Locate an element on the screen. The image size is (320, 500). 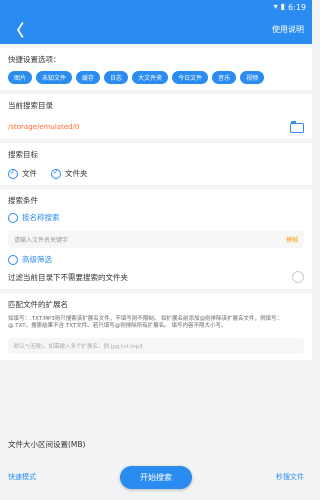
name-search-label: 按名称搜索 is located at coordinates (41, 217).